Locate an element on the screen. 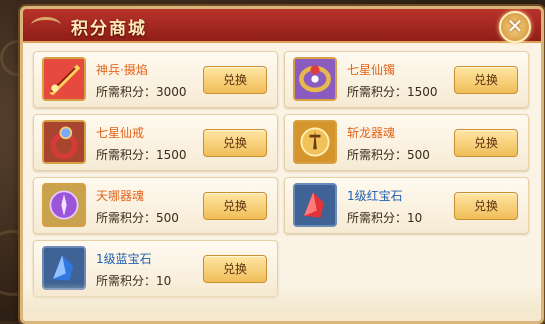  item-name: 1级蓝宝石 is located at coordinates (124, 259).